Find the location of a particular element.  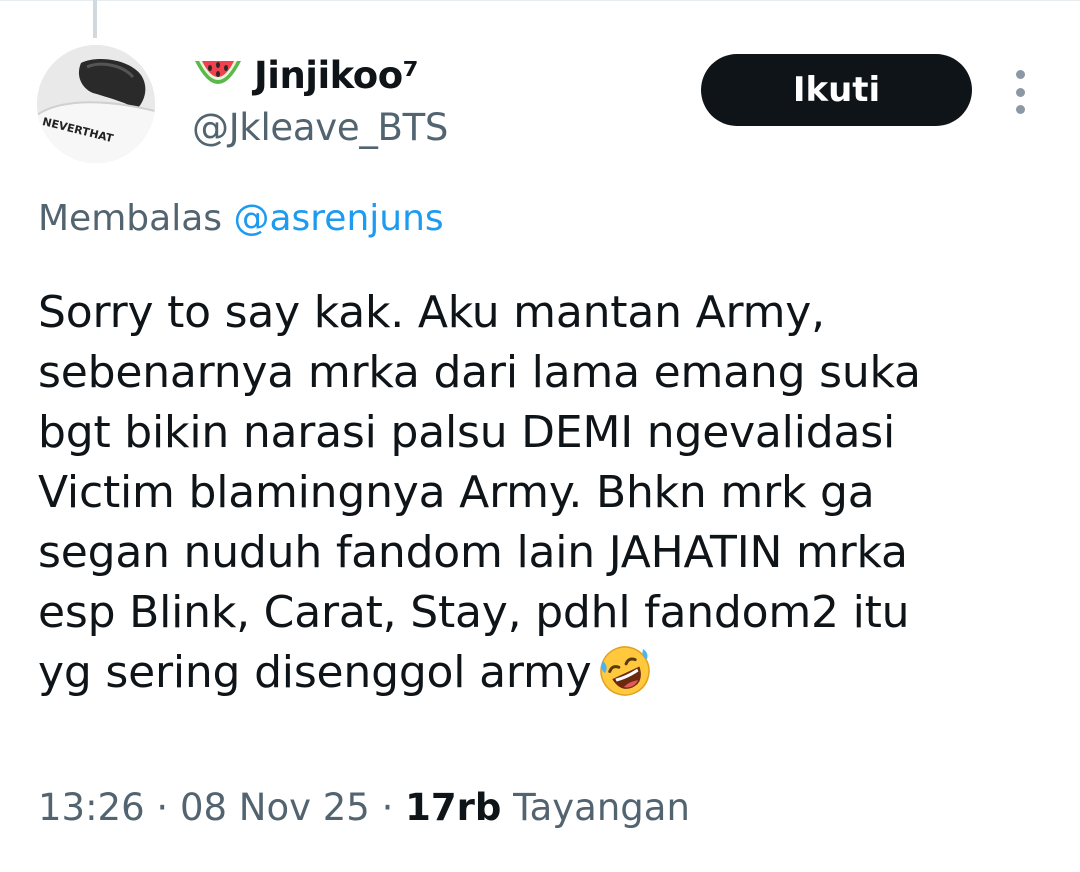

tweet-meta: 13:26 · 08 Nov 25 · 17rb Tayangan is located at coordinates (364, 807).